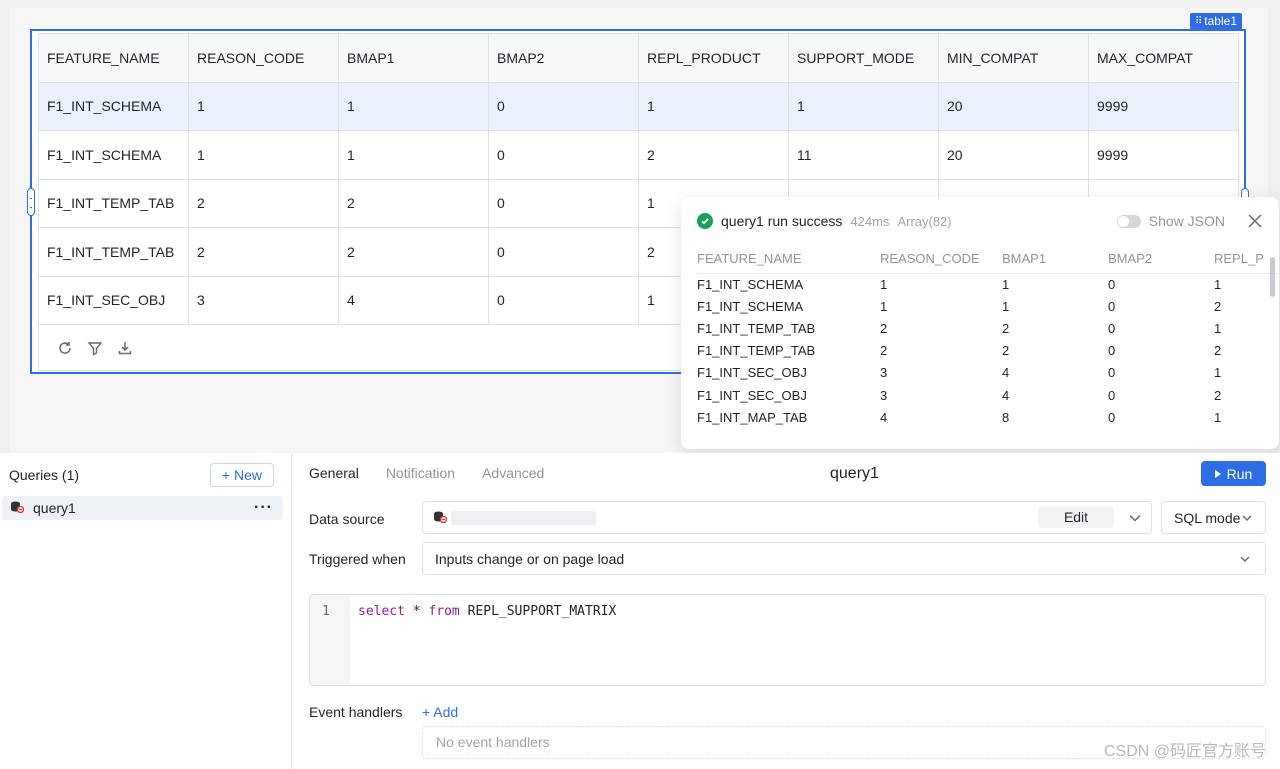 The width and height of the screenshot is (1280, 769). I want to click on result-row: F1_INT_SEC_OBJ 3 4 0 1, so click(988, 373).